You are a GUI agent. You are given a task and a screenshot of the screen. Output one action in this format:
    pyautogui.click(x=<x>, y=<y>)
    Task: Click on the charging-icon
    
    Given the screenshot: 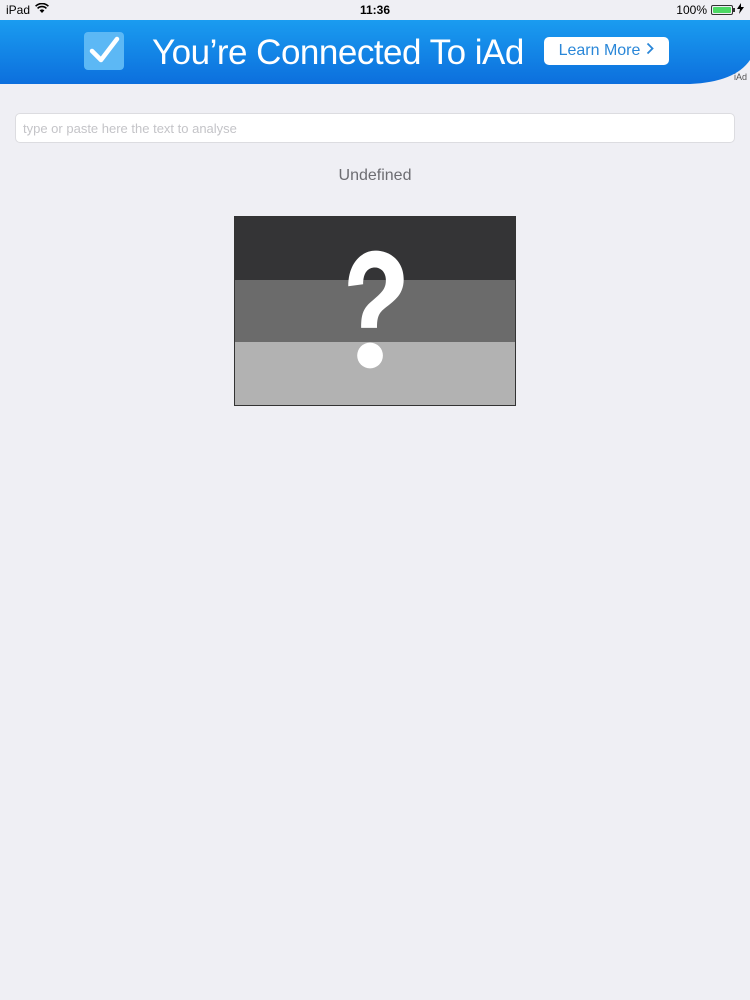 What is the action you would take?
    pyautogui.click(x=740, y=10)
    